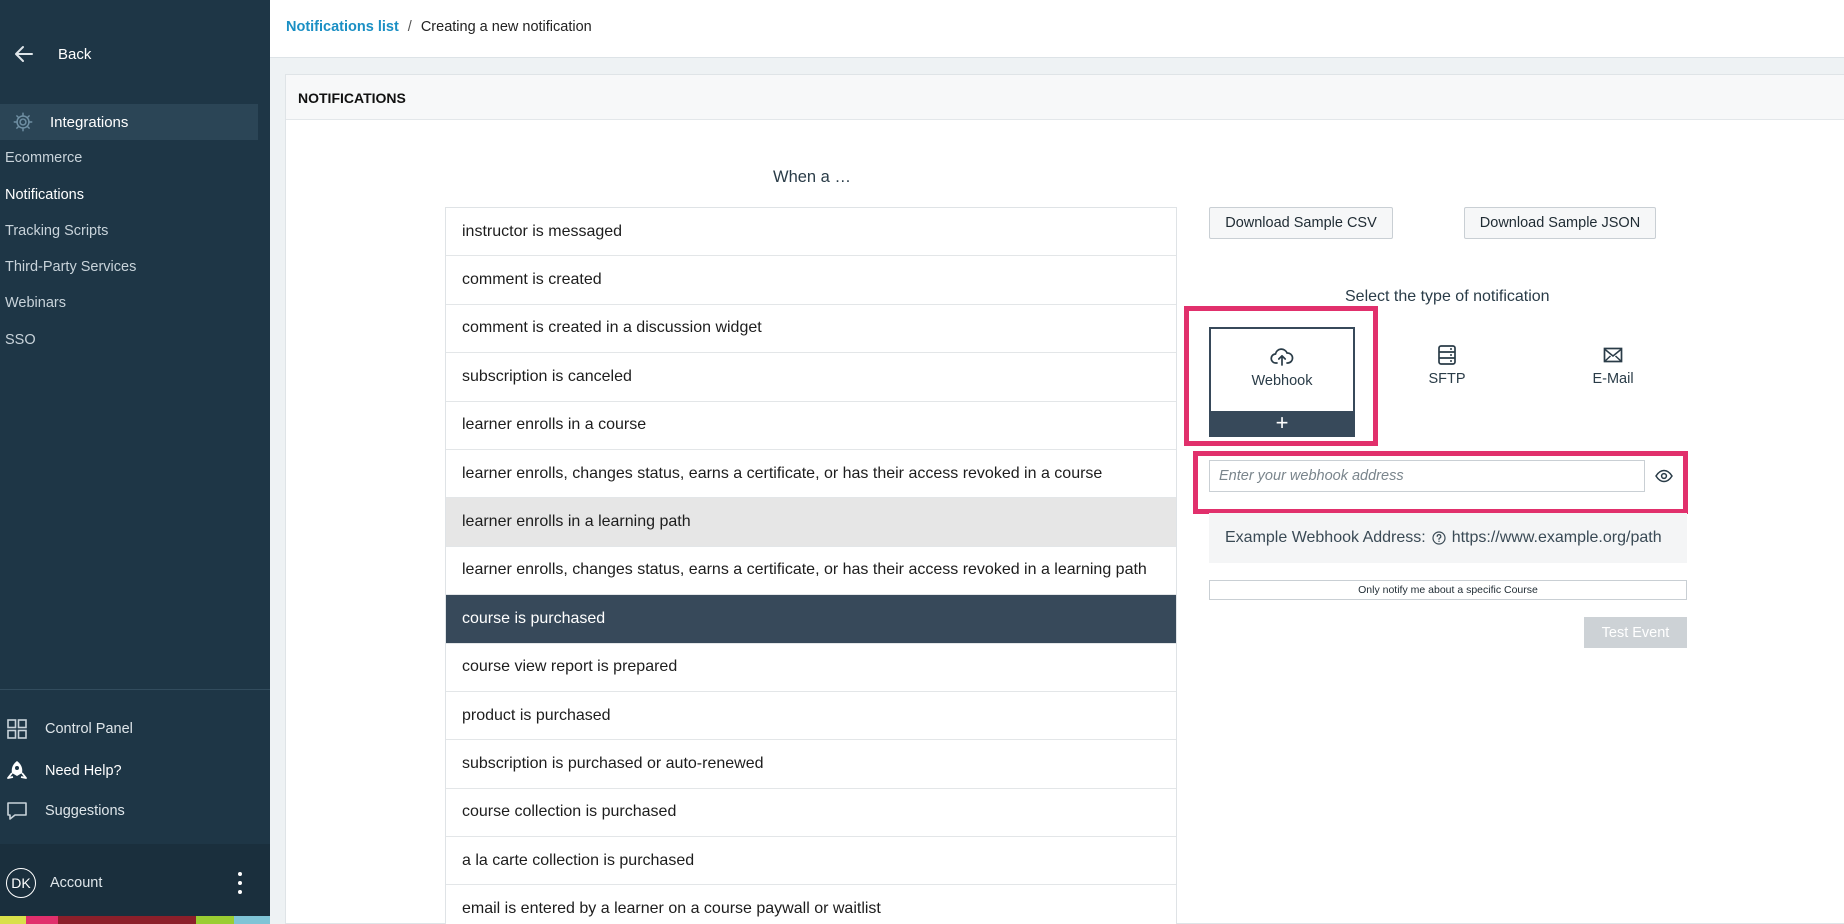 The image size is (1844, 924). What do you see at coordinates (75, 54) in the screenshot?
I see `back-label: Back` at bounding box center [75, 54].